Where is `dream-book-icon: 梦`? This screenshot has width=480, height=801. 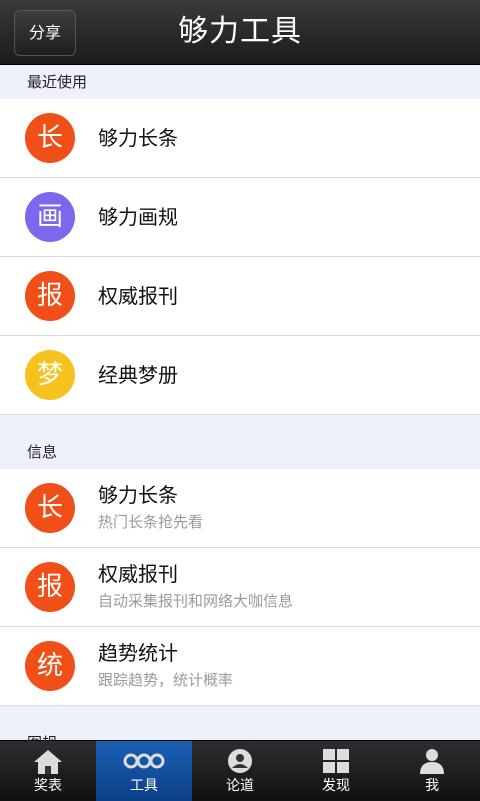 dream-book-icon: 梦 is located at coordinates (50, 375).